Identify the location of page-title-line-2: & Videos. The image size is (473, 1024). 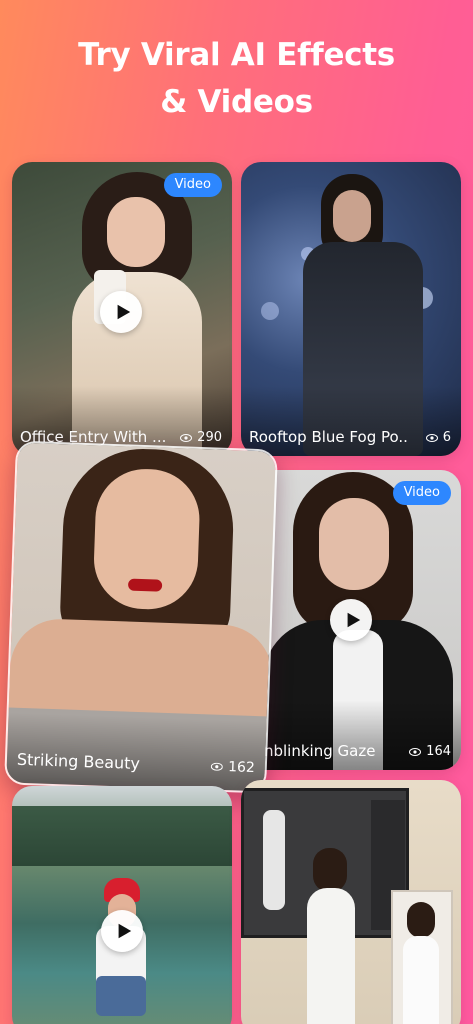
(236, 102).